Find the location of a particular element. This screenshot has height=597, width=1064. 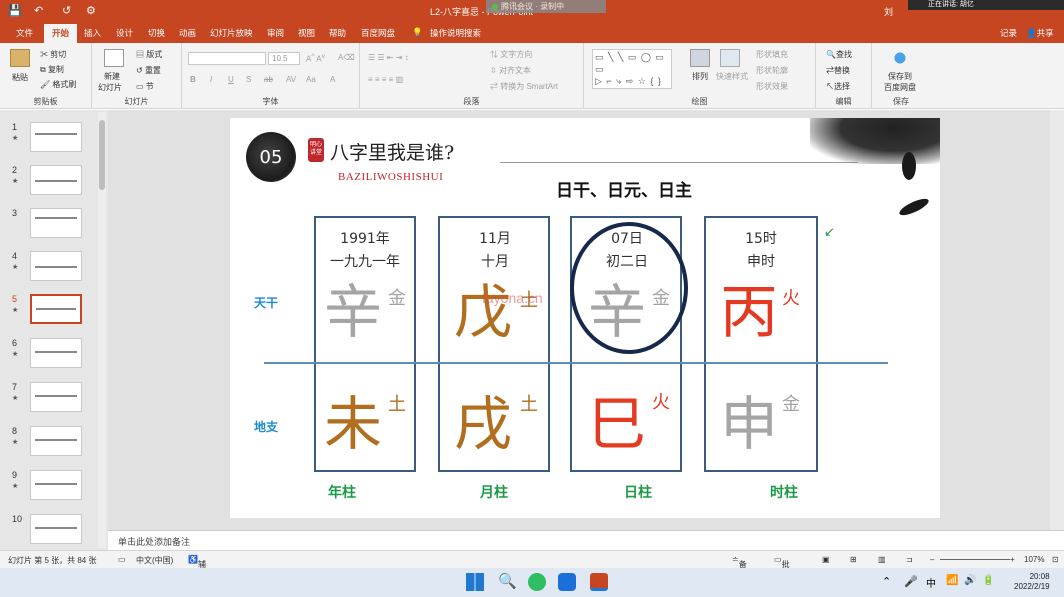

slide-title: 八字里我是谁? is located at coordinates (392, 151).